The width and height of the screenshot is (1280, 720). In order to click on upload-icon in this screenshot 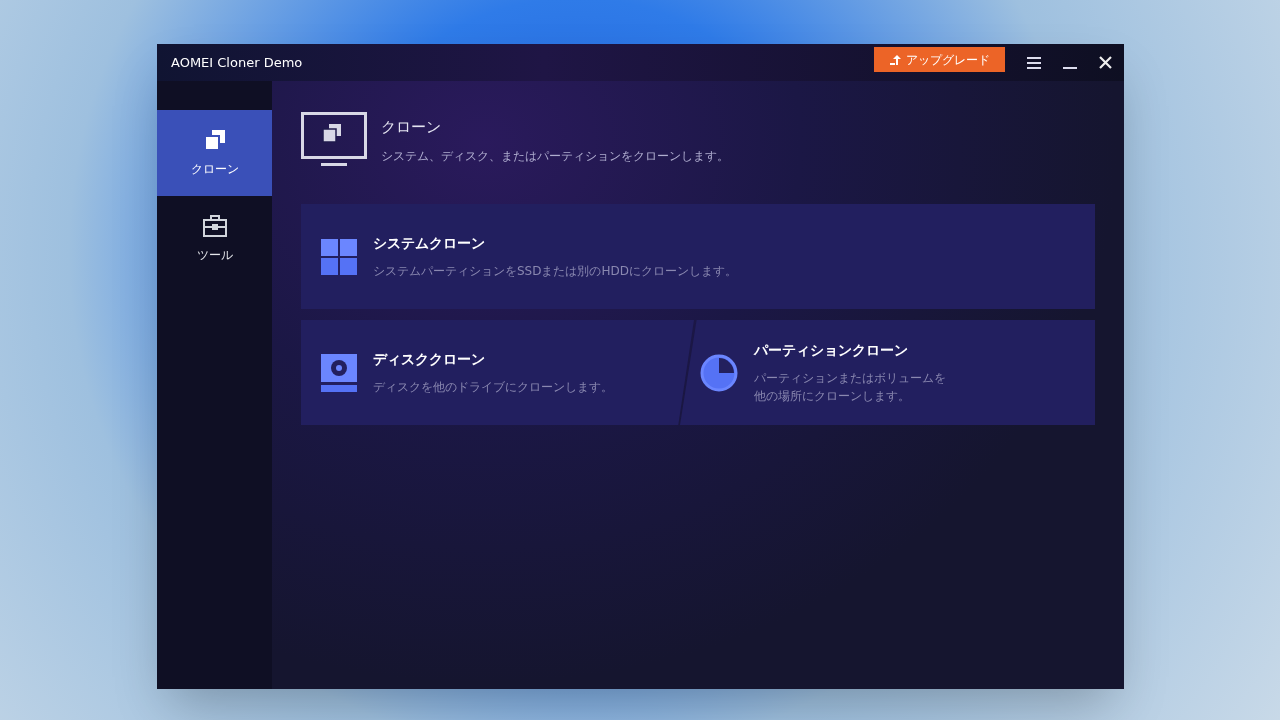, I will do `click(895, 59)`.